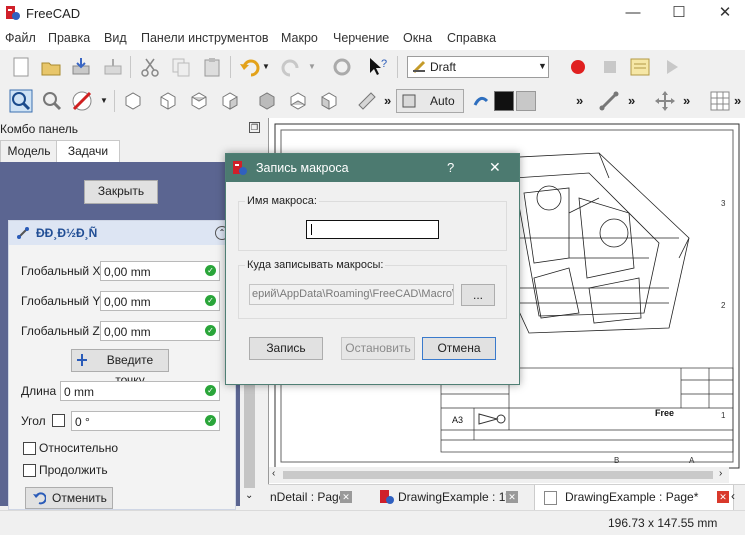  What do you see at coordinates (610, 67) in the screenshot?
I see `stop-macro-icon` at bounding box center [610, 67].